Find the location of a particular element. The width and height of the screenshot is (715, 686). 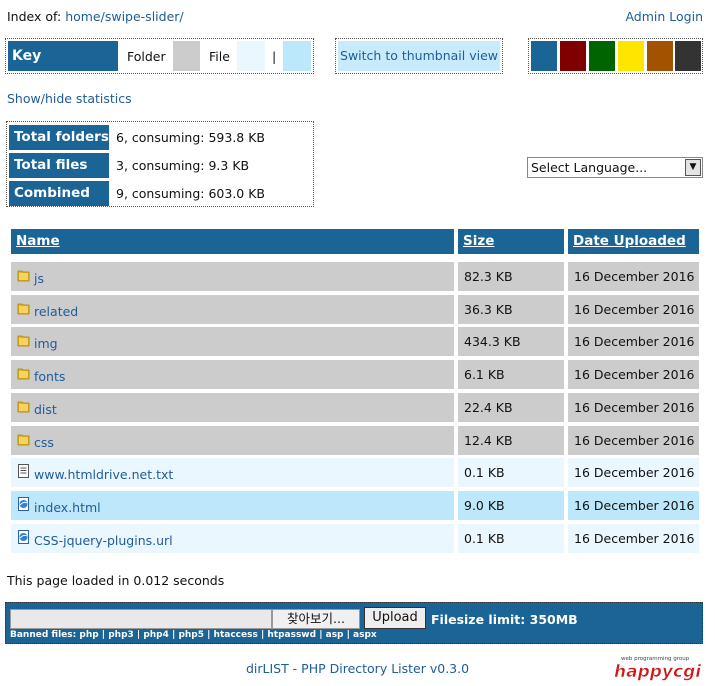

language-select: Select Language... ▼ is located at coordinates (615, 167).